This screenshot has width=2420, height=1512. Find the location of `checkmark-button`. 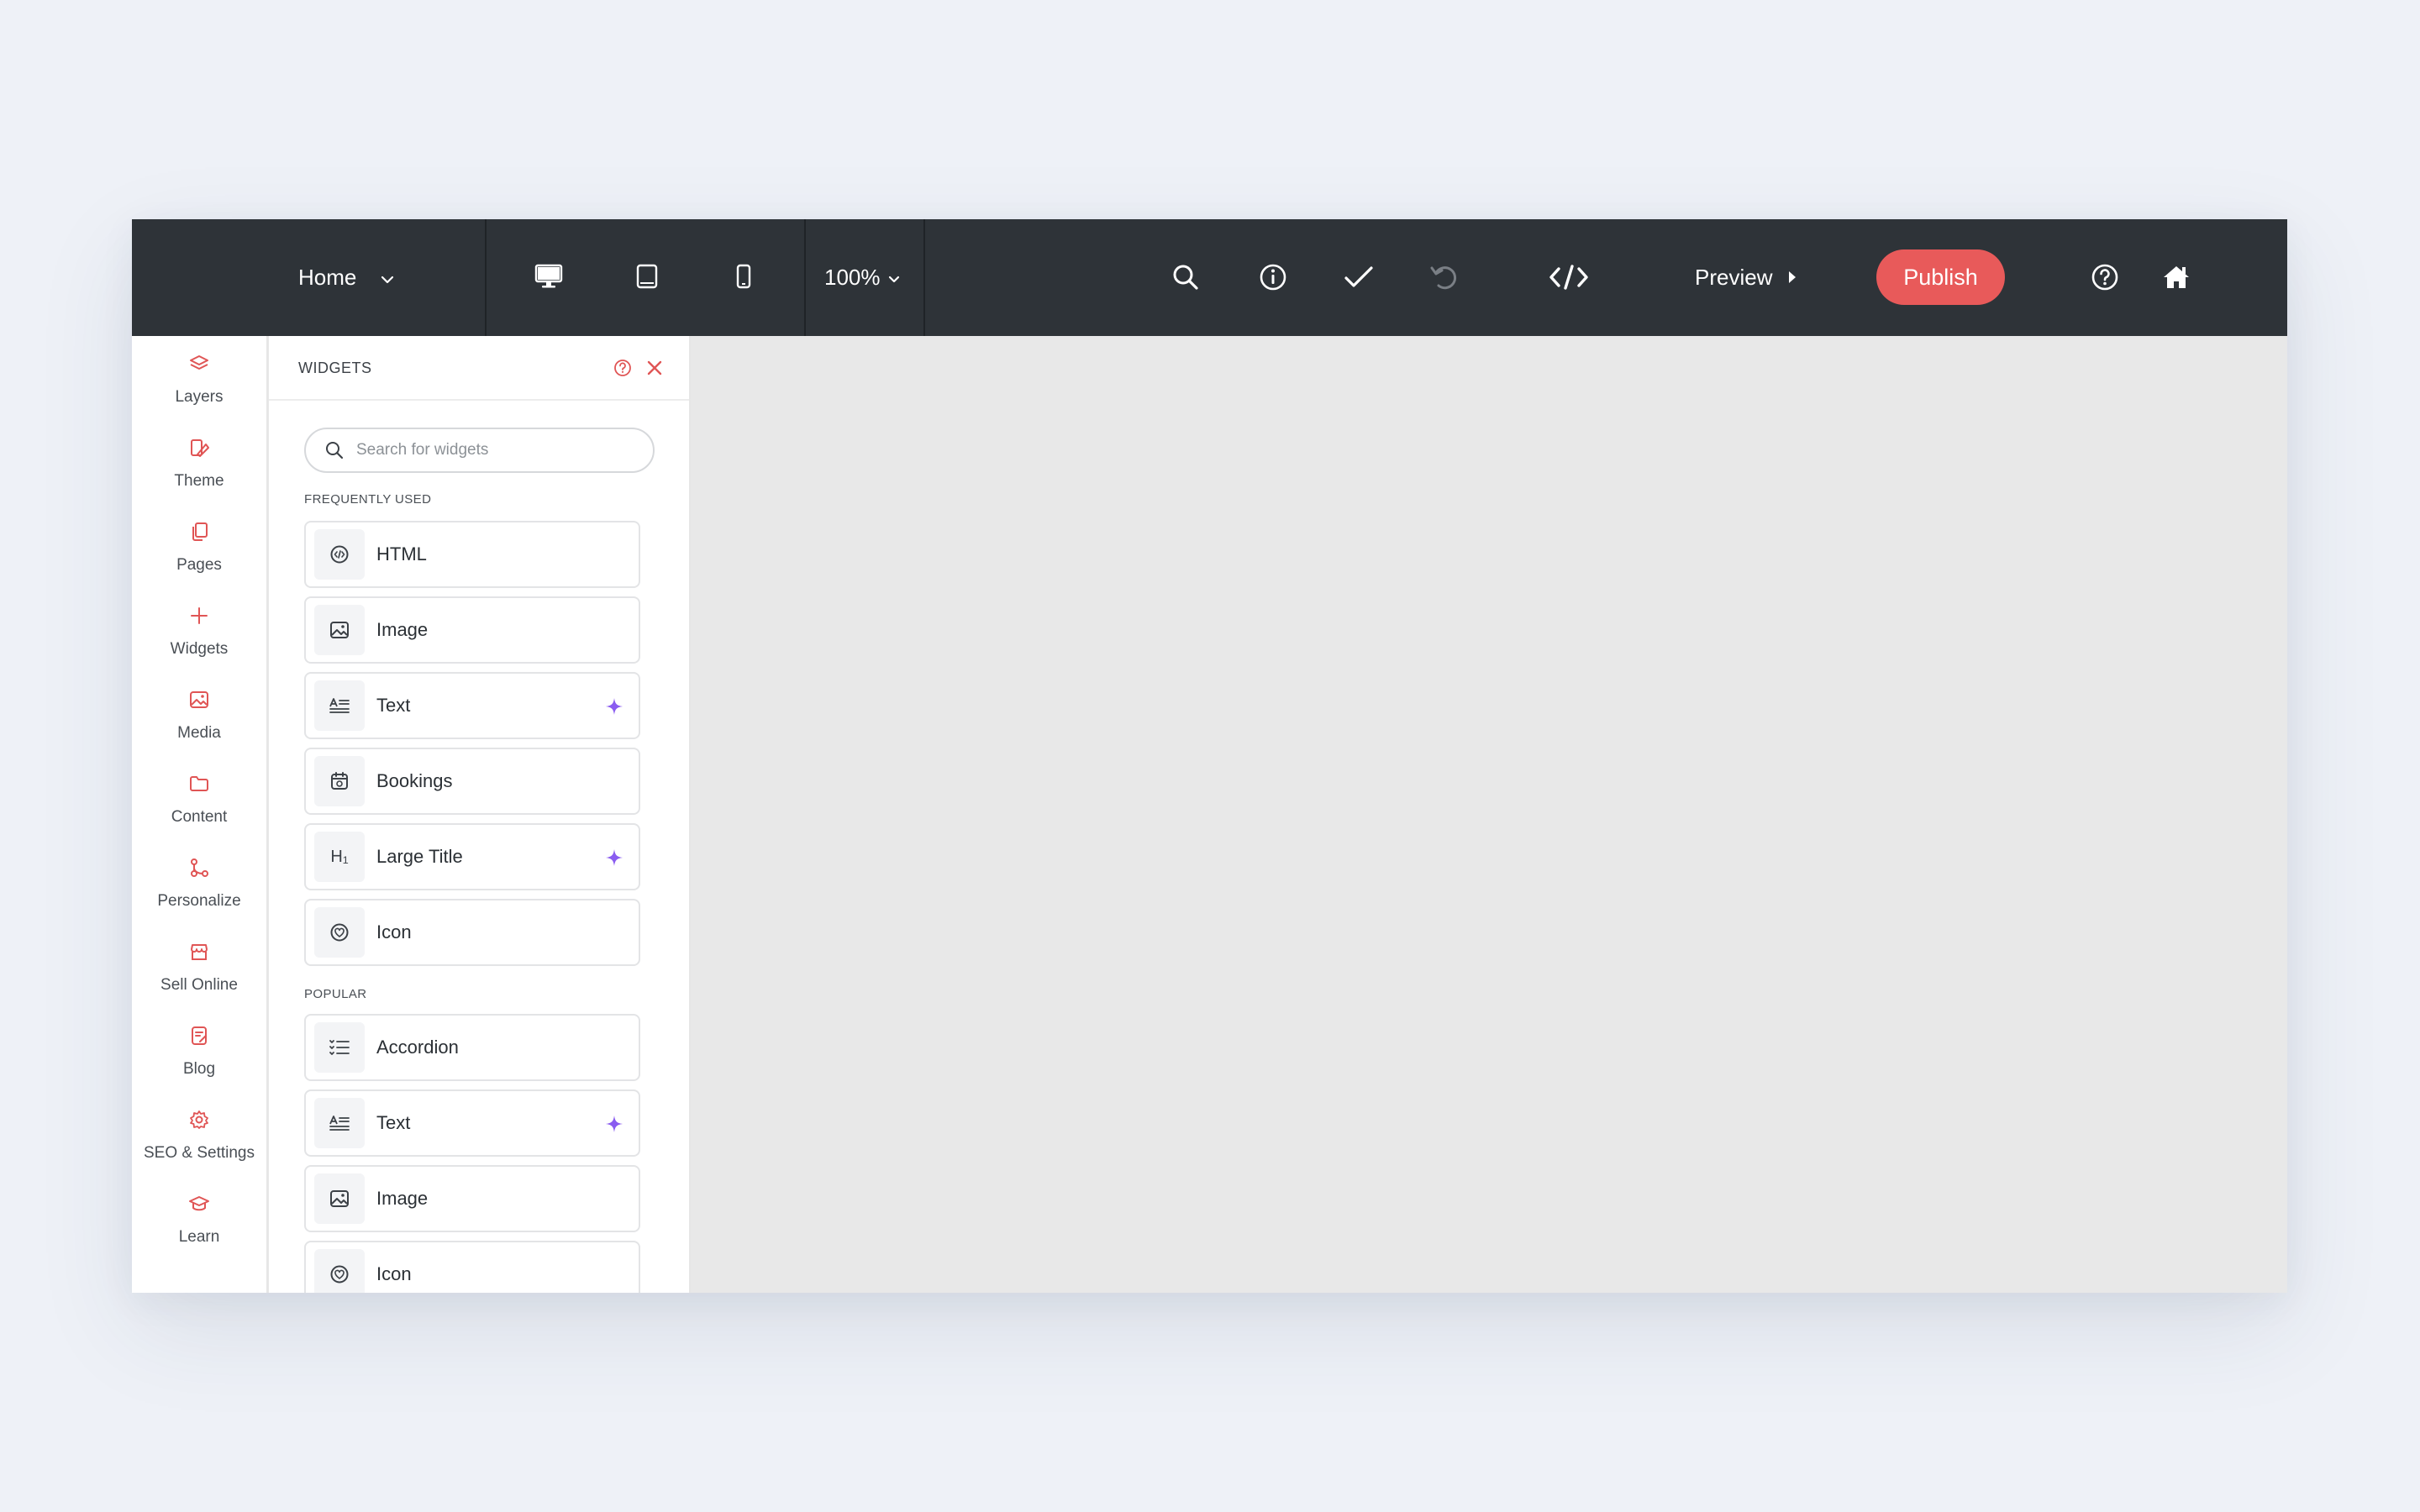

checkmark-button is located at coordinates (1358, 278).